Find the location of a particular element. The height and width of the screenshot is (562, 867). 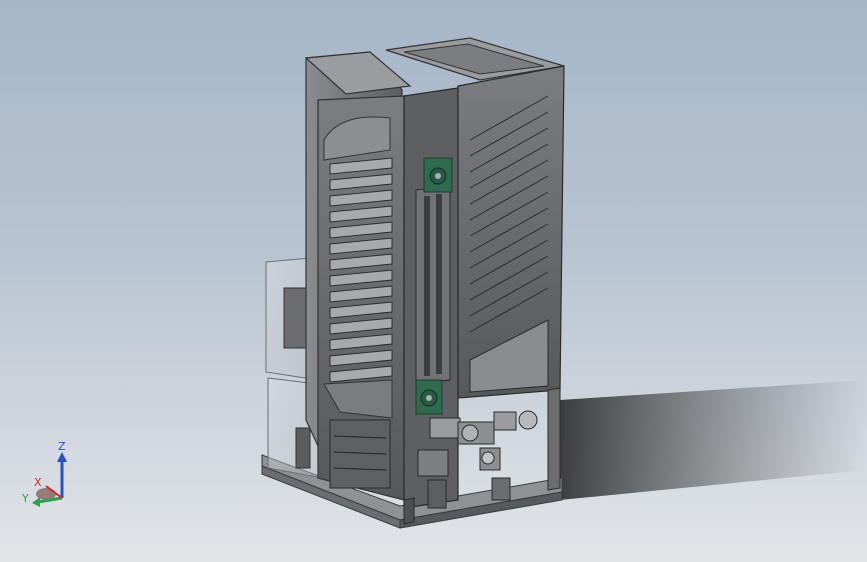

floor-shadow is located at coordinates (713, 440).